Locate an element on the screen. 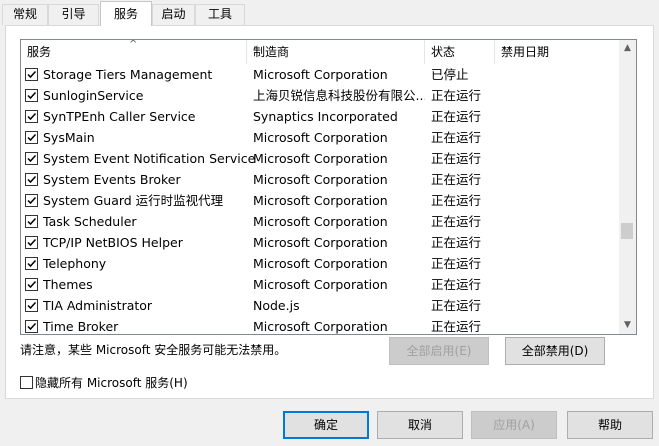 The height and width of the screenshot is (446, 659). apply-button: 应用(A) is located at coordinates (514, 425).